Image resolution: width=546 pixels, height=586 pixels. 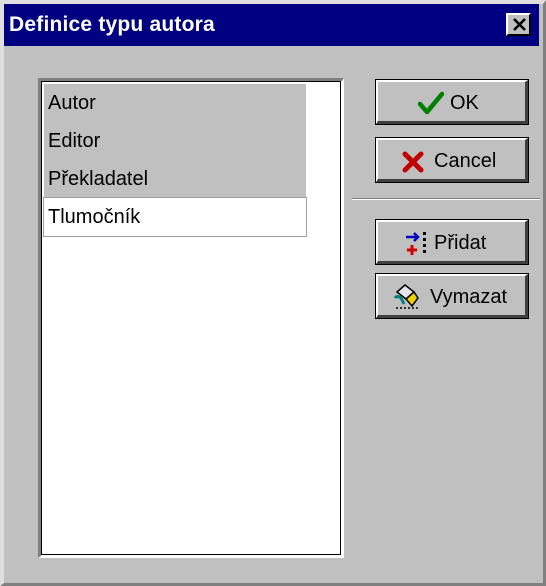 What do you see at coordinates (271, 25) in the screenshot?
I see `title-bar: Definice typu autora` at bounding box center [271, 25].